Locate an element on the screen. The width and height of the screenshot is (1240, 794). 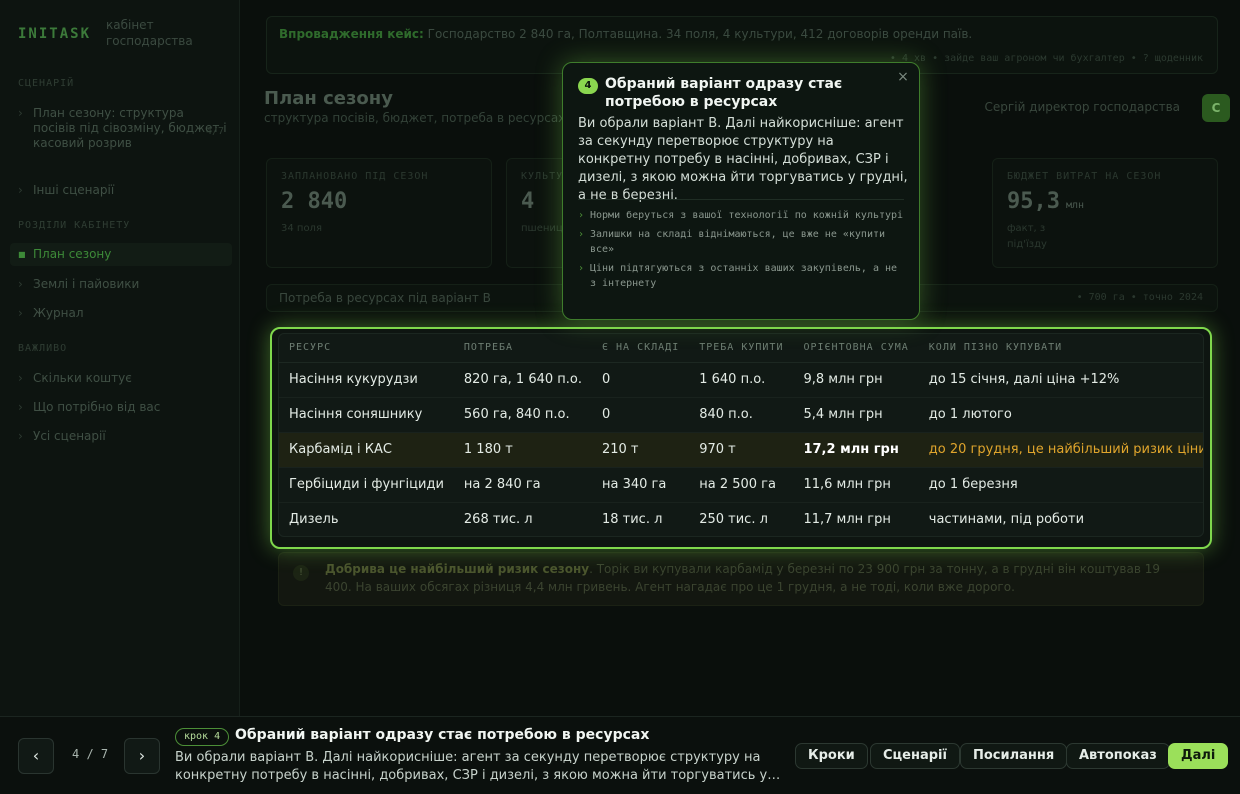
cell-deadline: до 15 січня, далі ціна +12% is located at coordinates (1060, 380).